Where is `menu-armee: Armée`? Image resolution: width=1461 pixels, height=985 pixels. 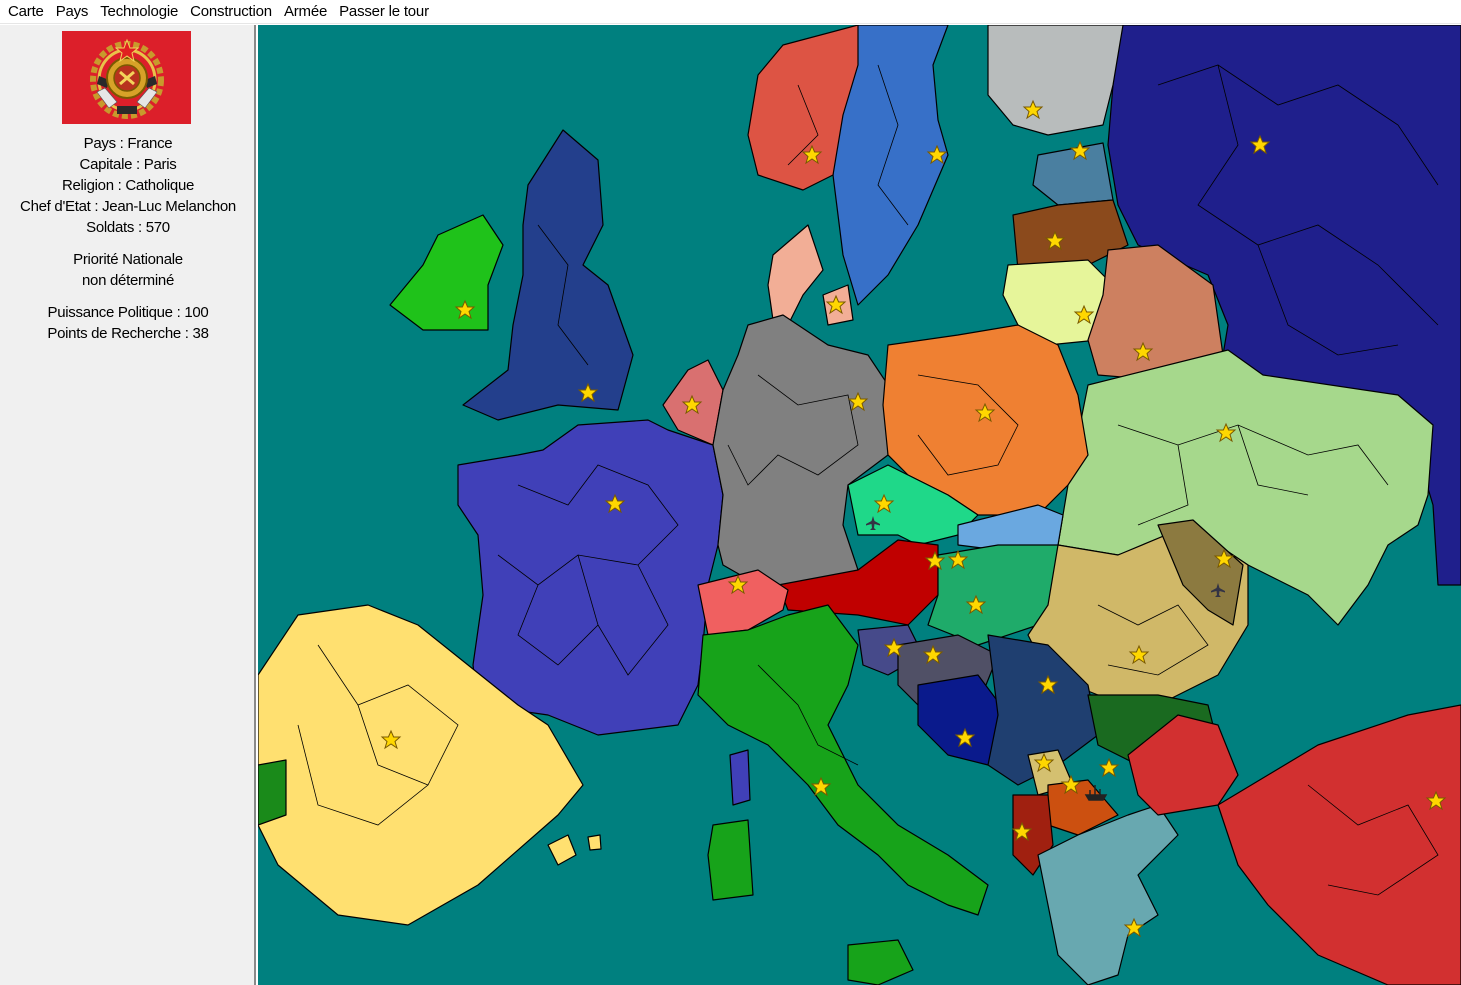 menu-armee: Armée is located at coordinates (307, 11).